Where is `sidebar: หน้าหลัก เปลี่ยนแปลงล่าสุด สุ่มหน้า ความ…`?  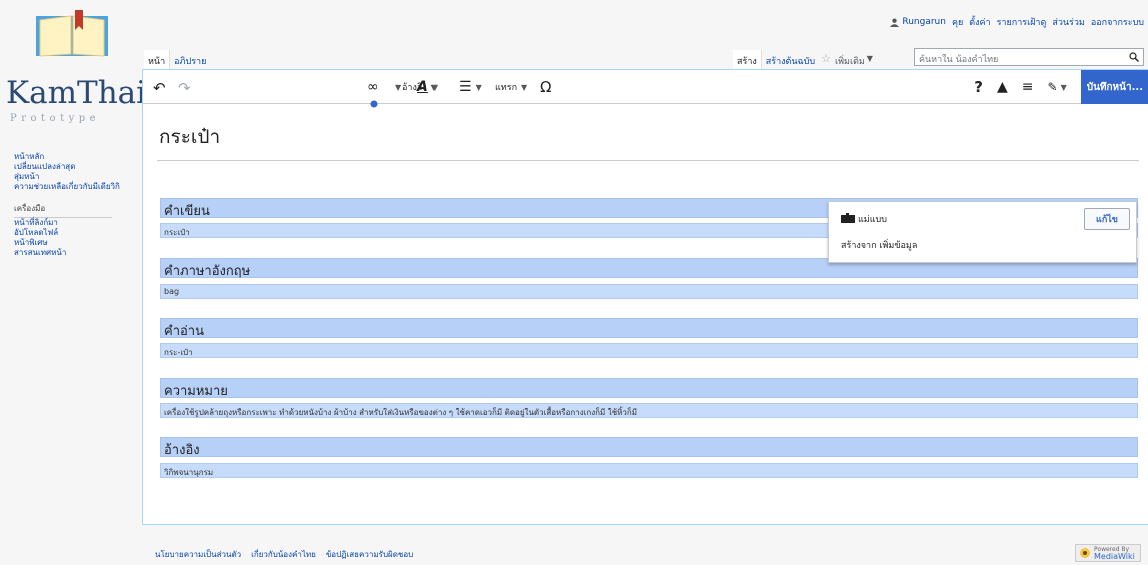
sidebar: หน้าหลัก เปลี่ยนแปลงล่าสุด สุ่มหน้า ความ… is located at coordinates (74, 205).